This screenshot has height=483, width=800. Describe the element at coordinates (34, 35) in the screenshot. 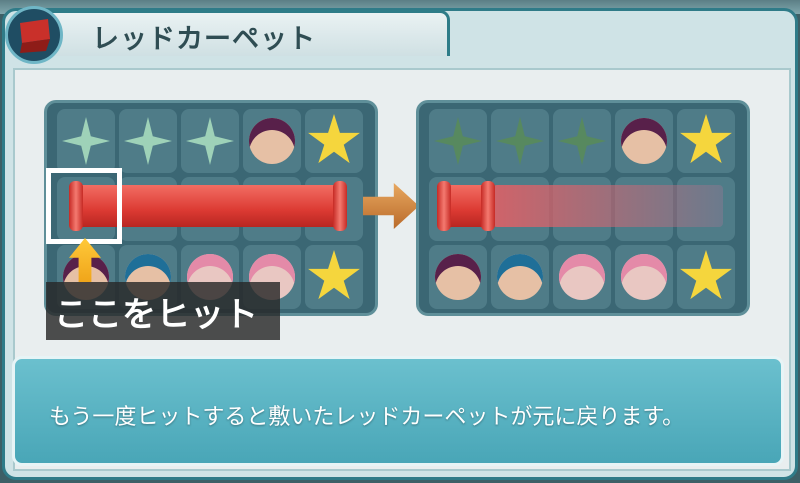

I see `red-carpet-icon` at that location.